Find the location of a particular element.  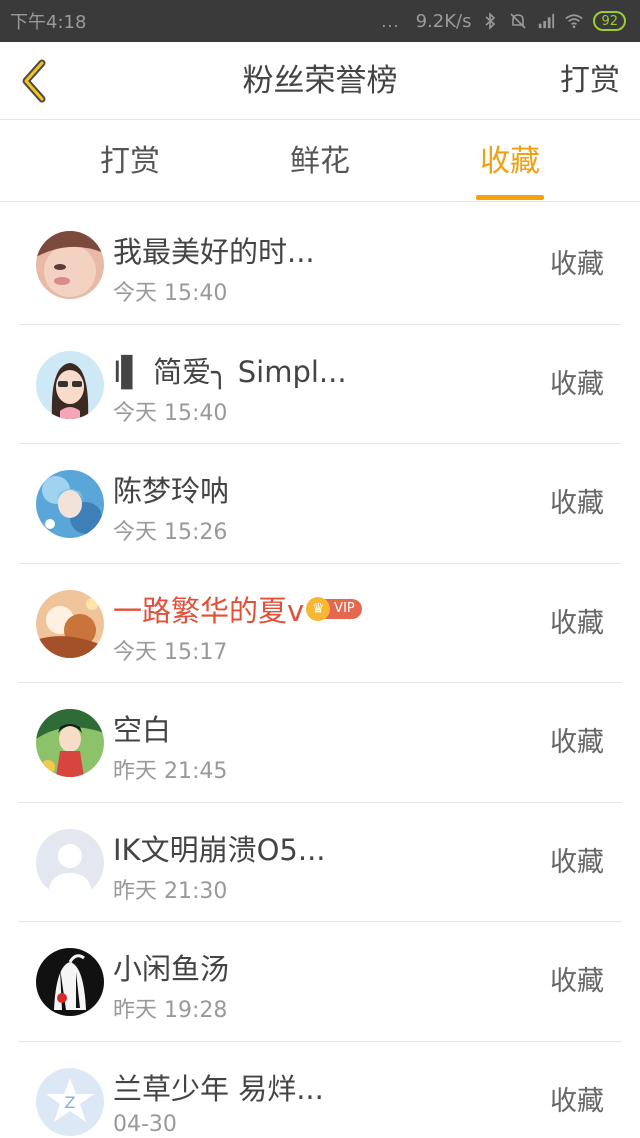

list-item: 我最美好的时... 今天 15:40 收藏 is located at coordinates (320, 265).